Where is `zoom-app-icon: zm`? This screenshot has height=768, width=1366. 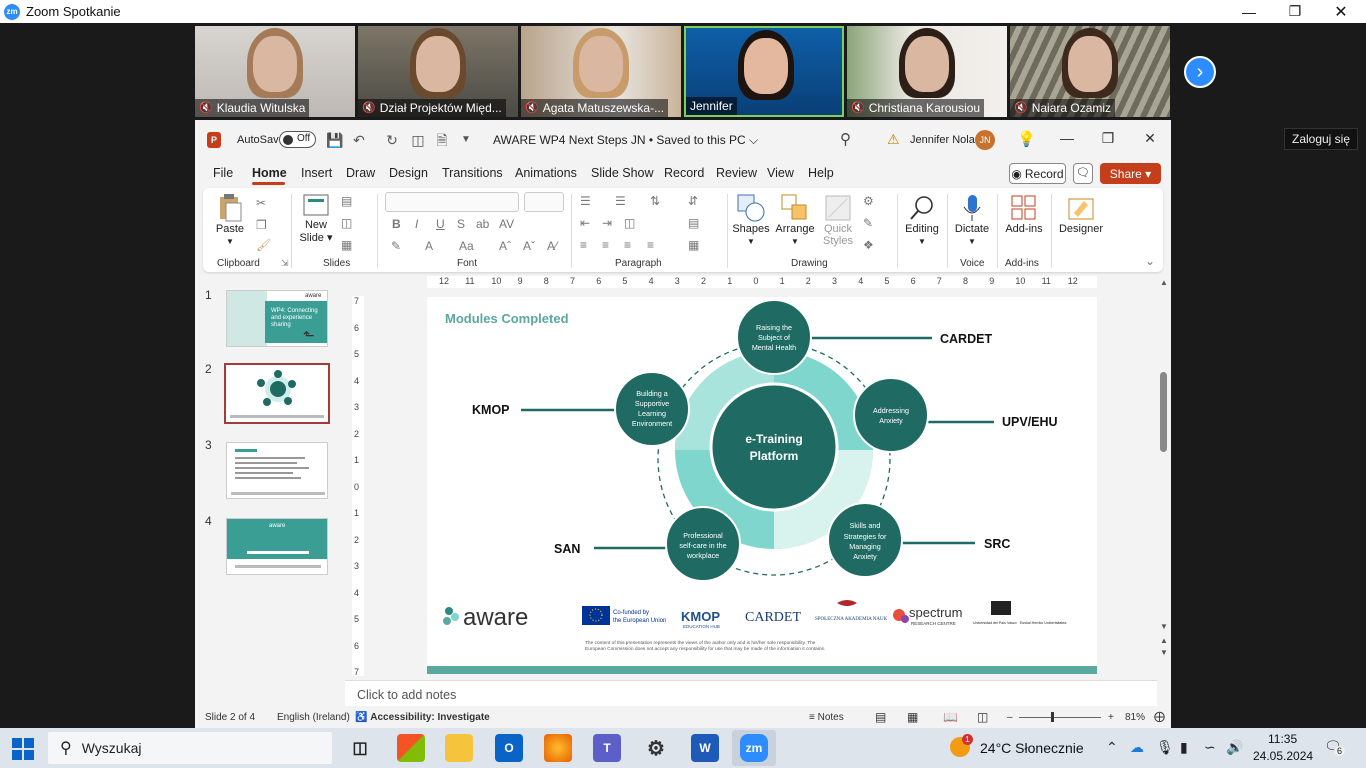 zoom-app-icon: zm is located at coordinates (754, 748).